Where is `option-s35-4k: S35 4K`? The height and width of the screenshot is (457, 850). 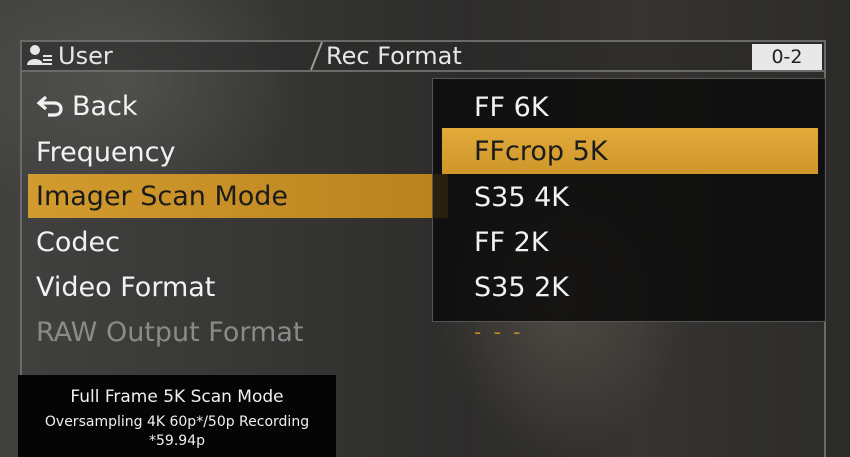
option-s35-4k: S35 4K is located at coordinates (630, 197).